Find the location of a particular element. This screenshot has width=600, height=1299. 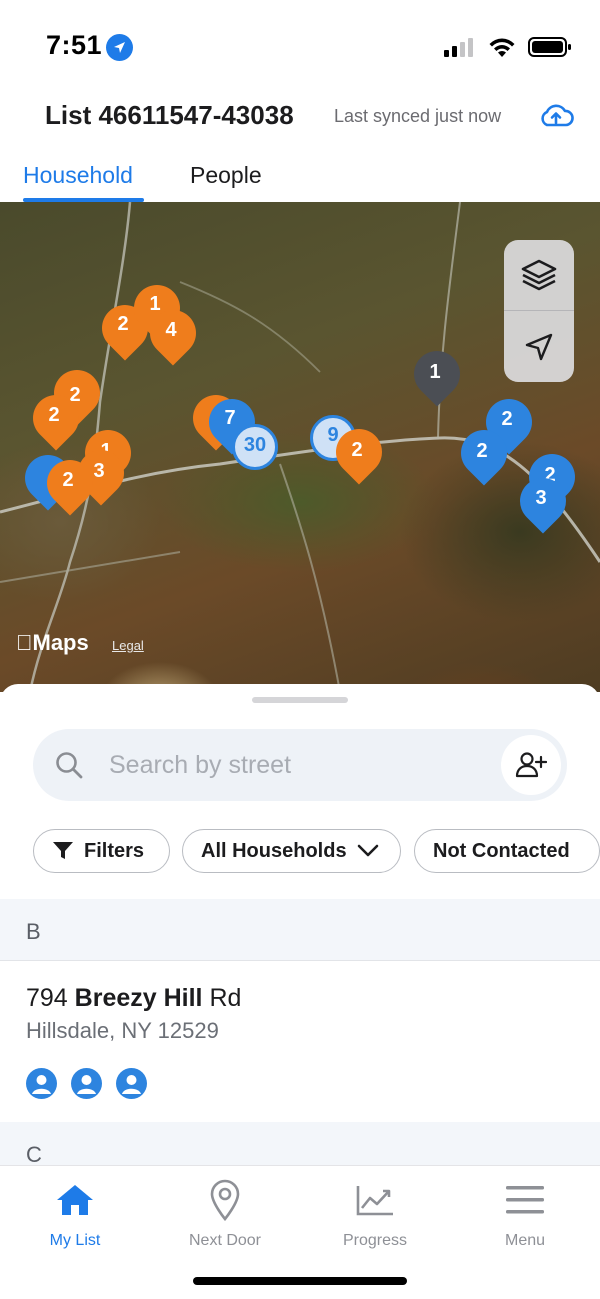

current-location-button is located at coordinates (539, 347).